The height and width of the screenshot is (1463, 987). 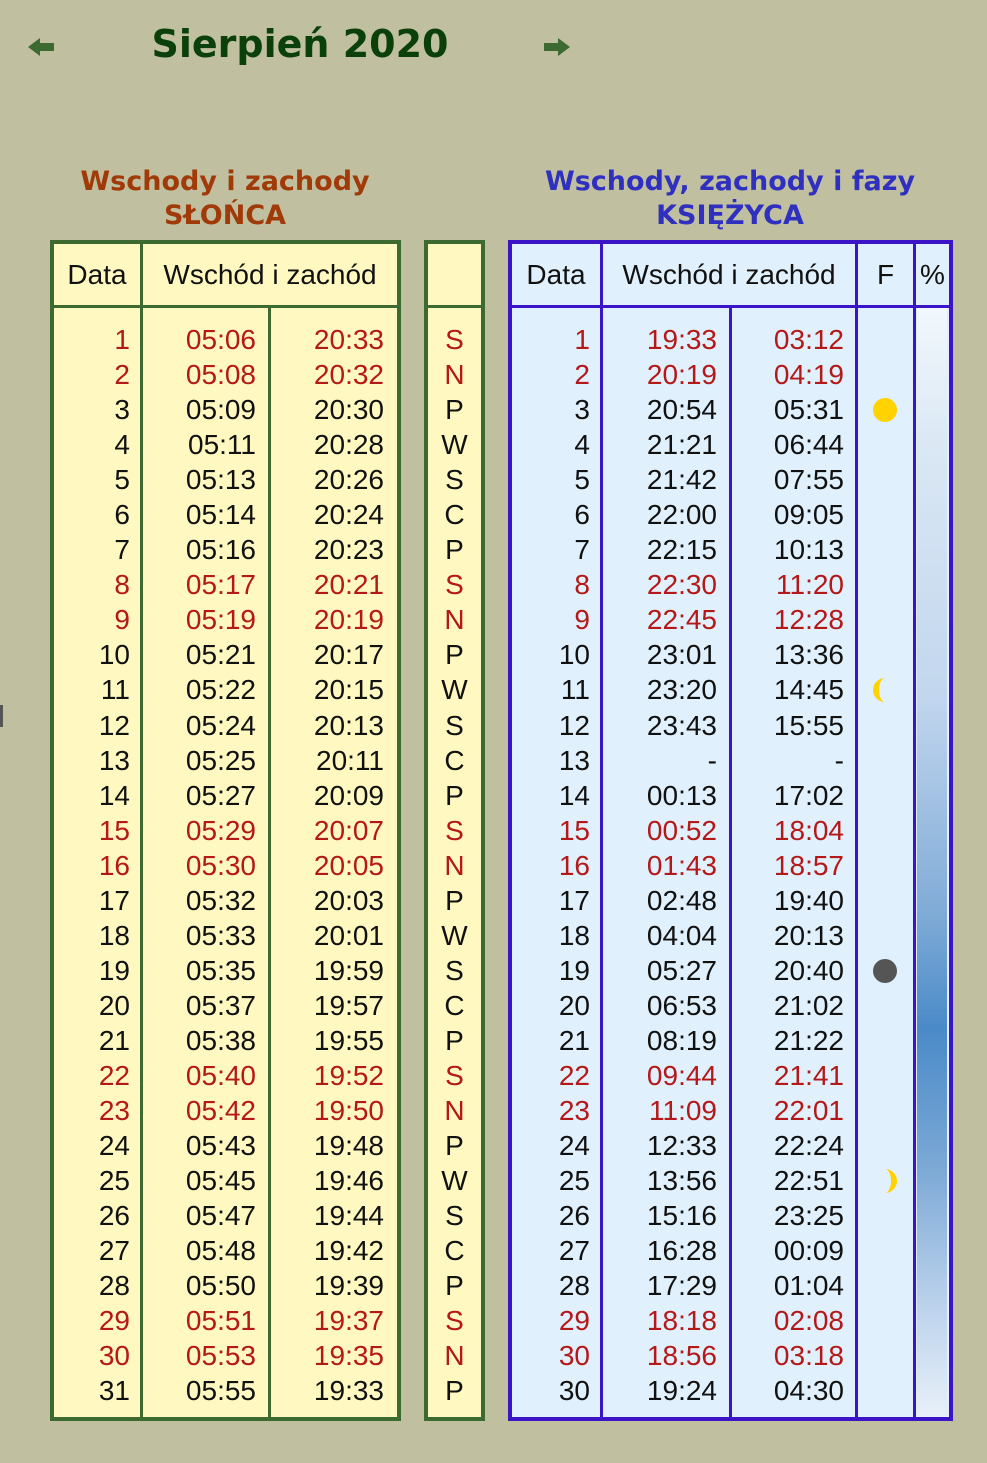 What do you see at coordinates (348, 1181) in the screenshot?
I see `sun-set-cell: 19:46` at bounding box center [348, 1181].